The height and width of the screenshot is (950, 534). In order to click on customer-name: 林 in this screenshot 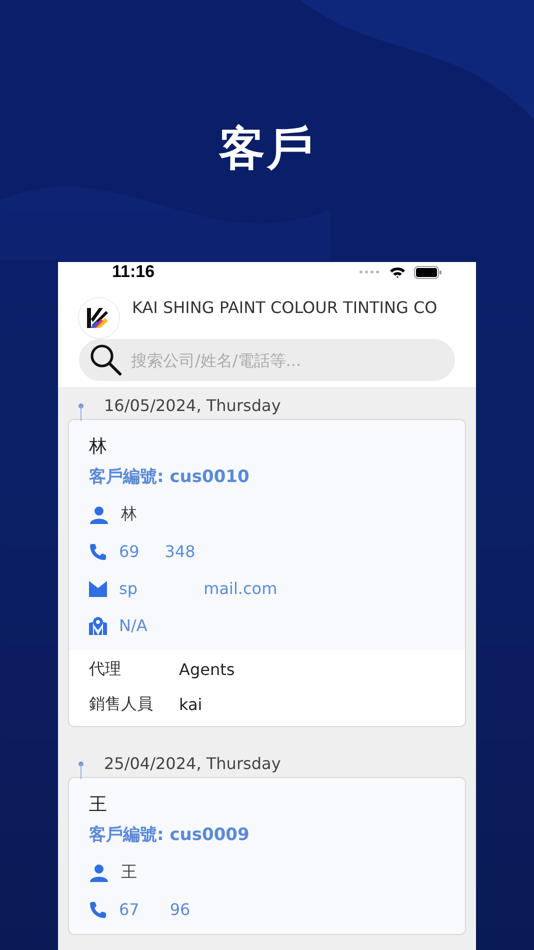, I will do `click(98, 447)`.